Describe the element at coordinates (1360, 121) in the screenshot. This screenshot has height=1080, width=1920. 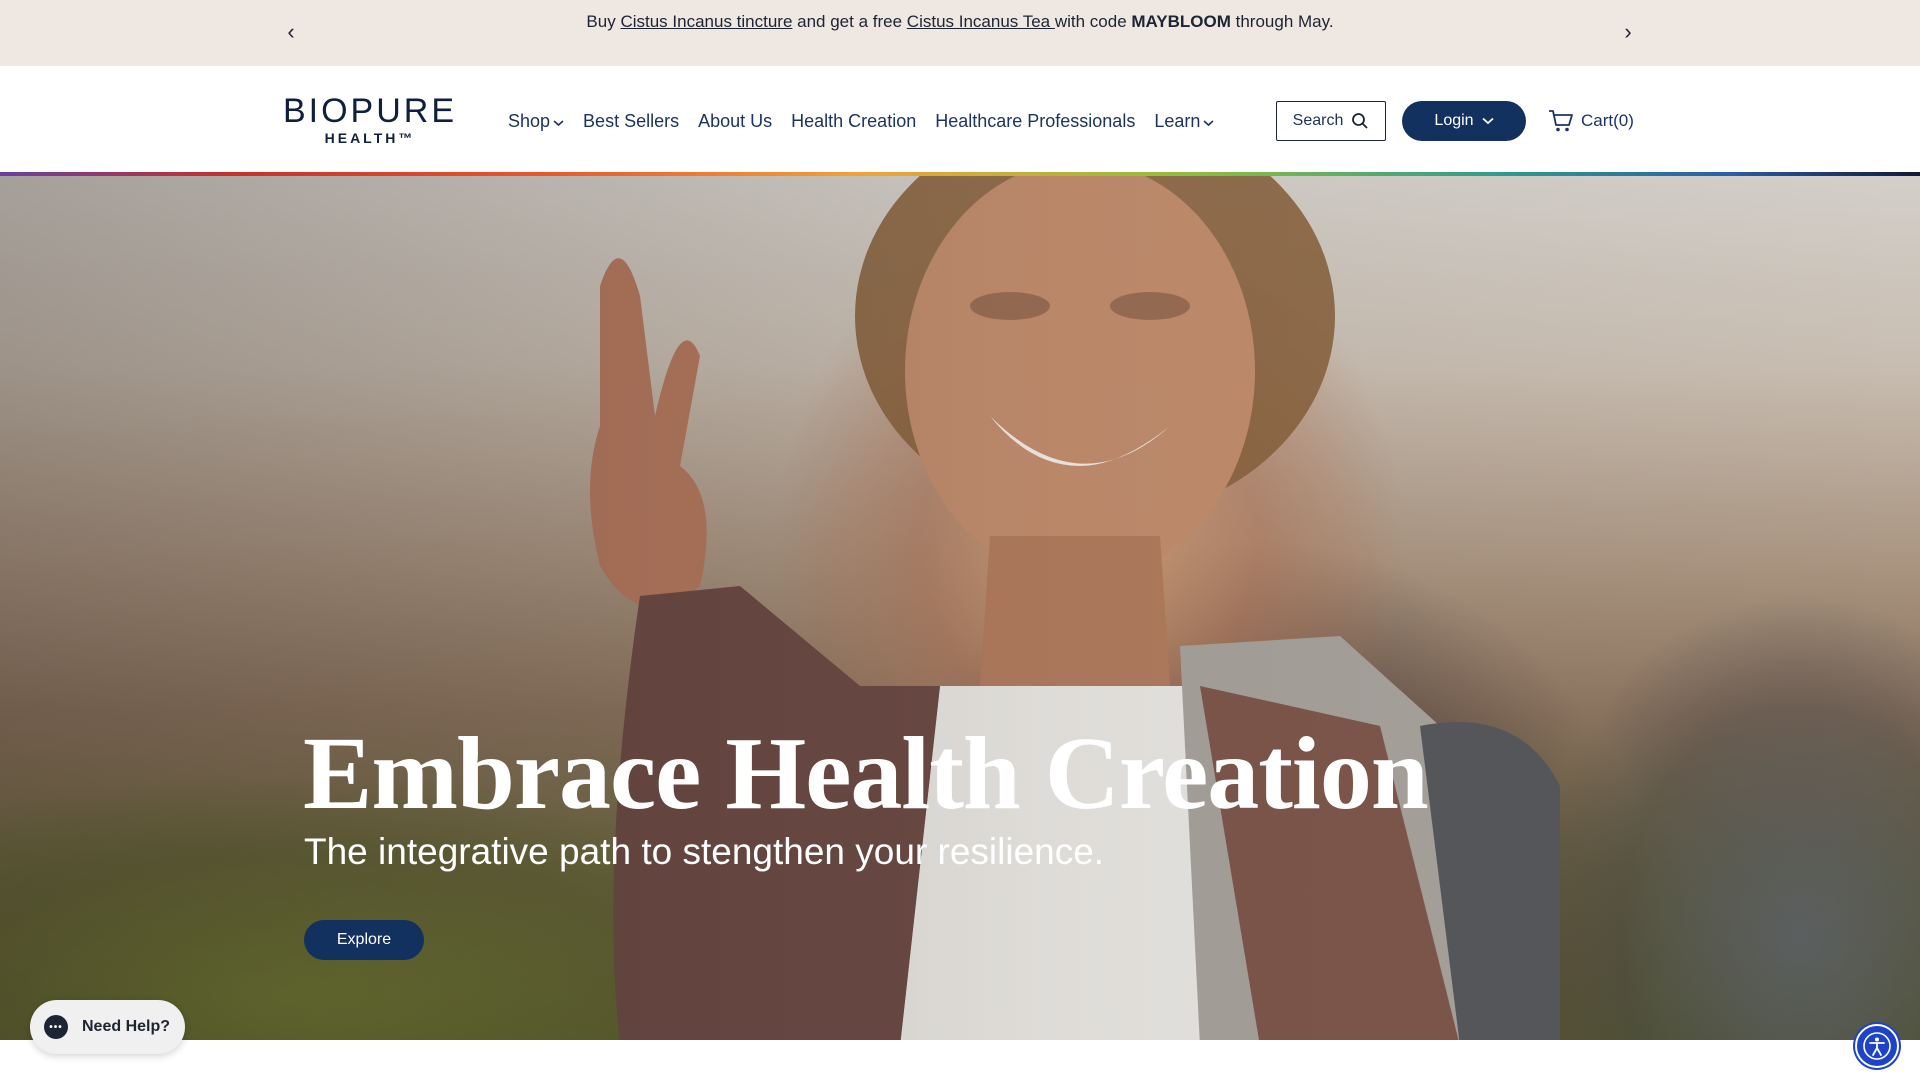
I see `search-icon` at that location.